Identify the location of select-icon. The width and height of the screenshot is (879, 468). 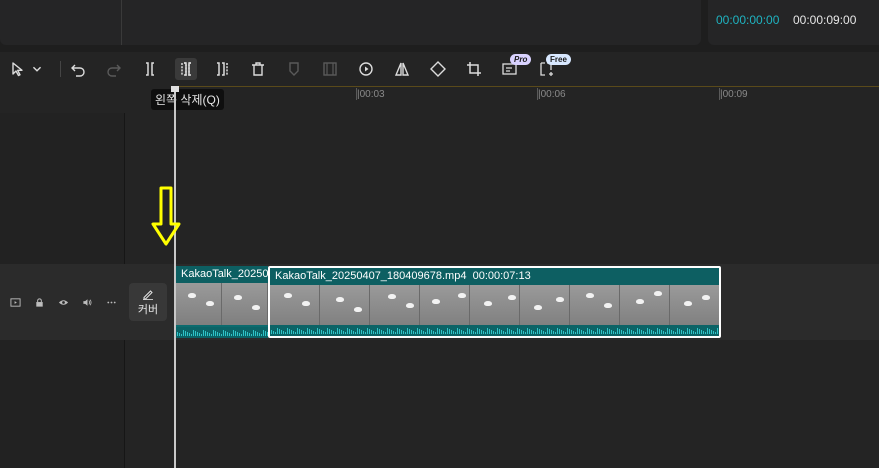
(18, 69).